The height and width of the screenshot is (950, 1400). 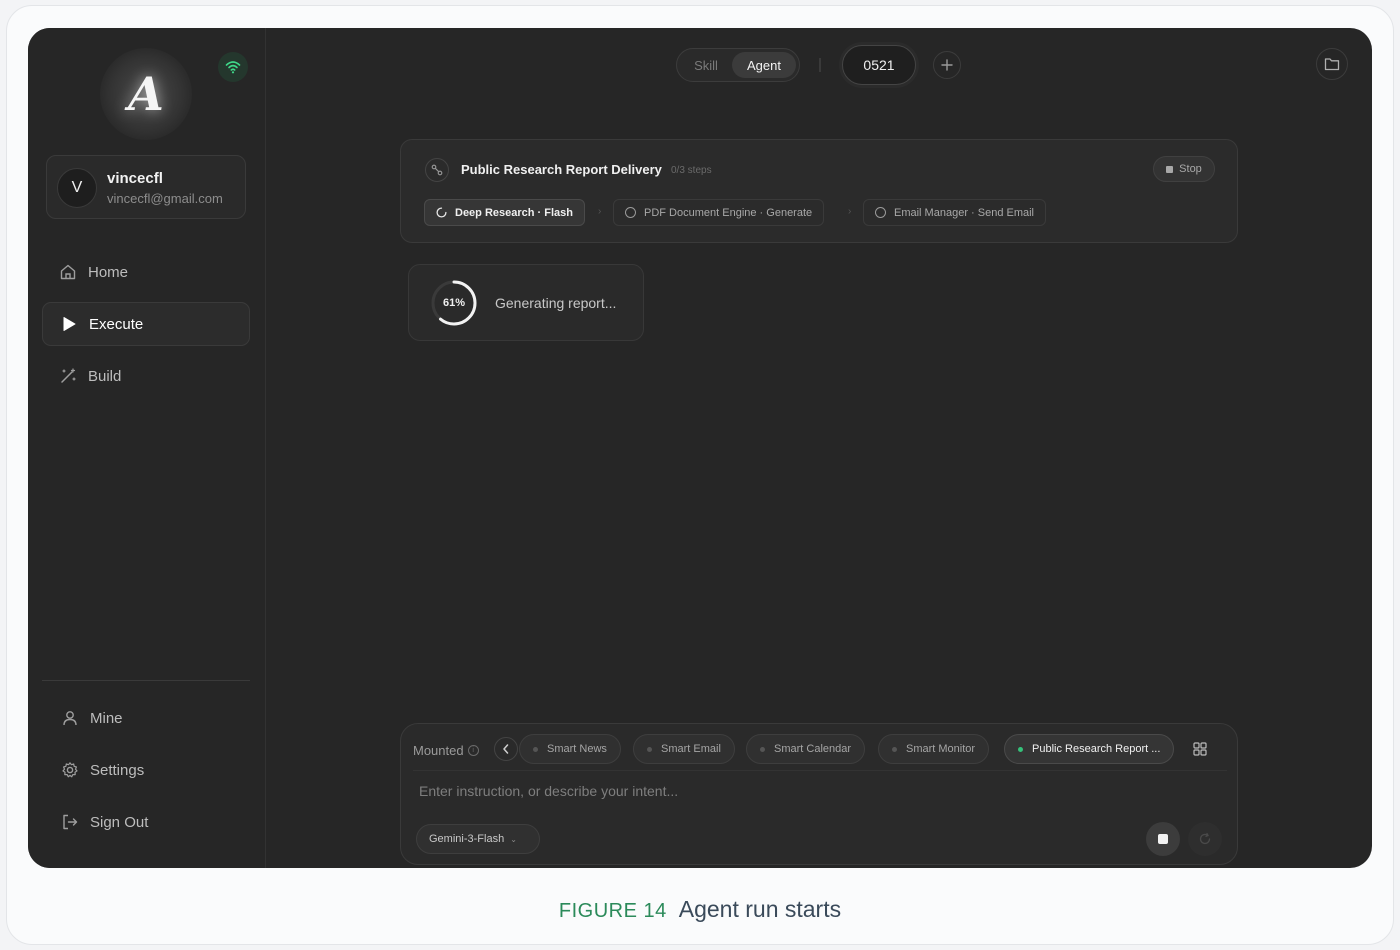 What do you see at coordinates (467, 839) in the screenshot?
I see `model-label: Gemini-3-Flash` at bounding box center [467, 839].